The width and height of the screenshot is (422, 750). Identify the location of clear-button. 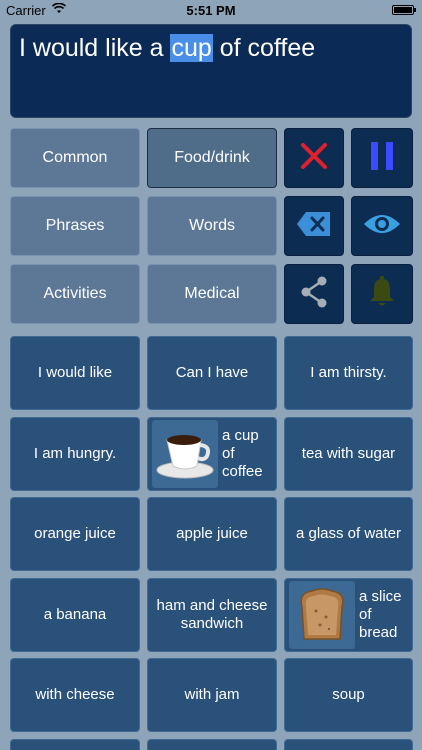
(314, 158).